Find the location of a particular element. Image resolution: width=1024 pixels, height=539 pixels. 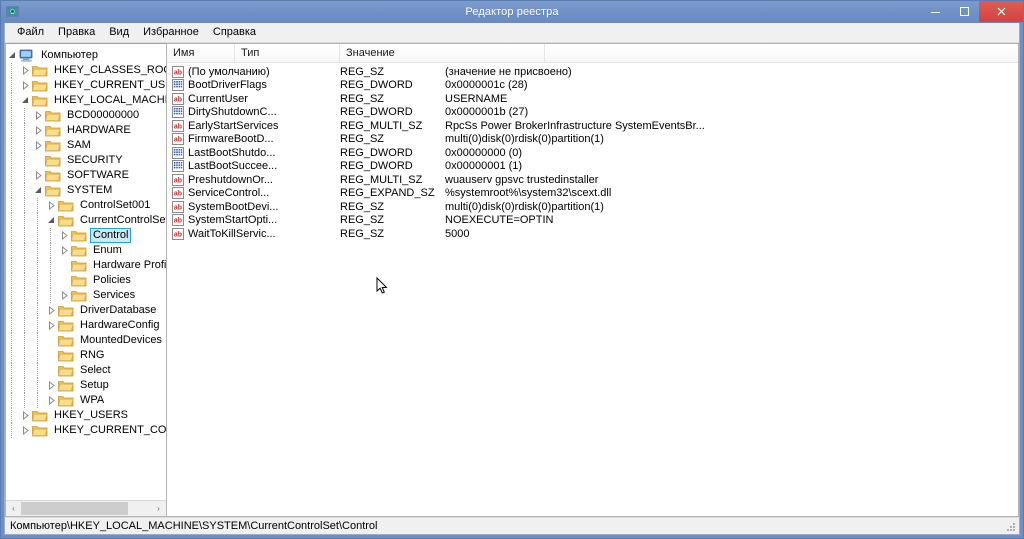

tree-item-hkey-current-config: HKEY_CURRENT_CONFIG is located at coordinates (86, 430).